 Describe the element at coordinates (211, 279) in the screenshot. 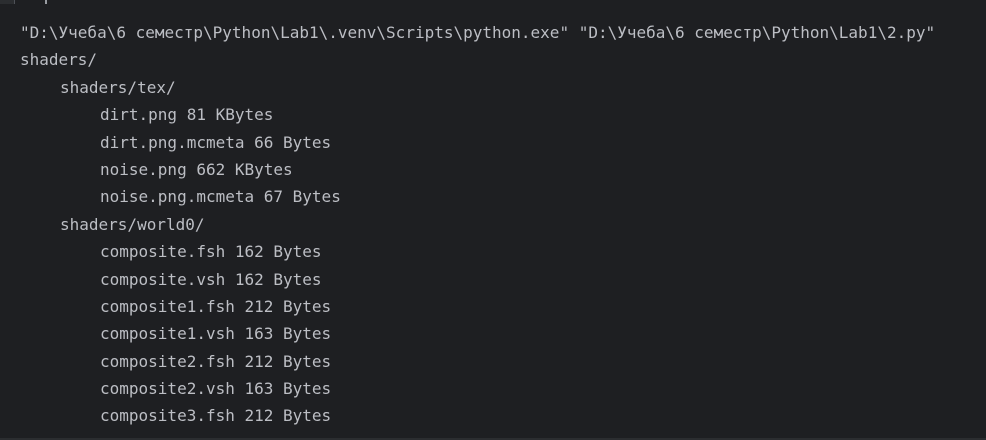

I see `file-line: composite.vsh 162 Bytes` at that location.